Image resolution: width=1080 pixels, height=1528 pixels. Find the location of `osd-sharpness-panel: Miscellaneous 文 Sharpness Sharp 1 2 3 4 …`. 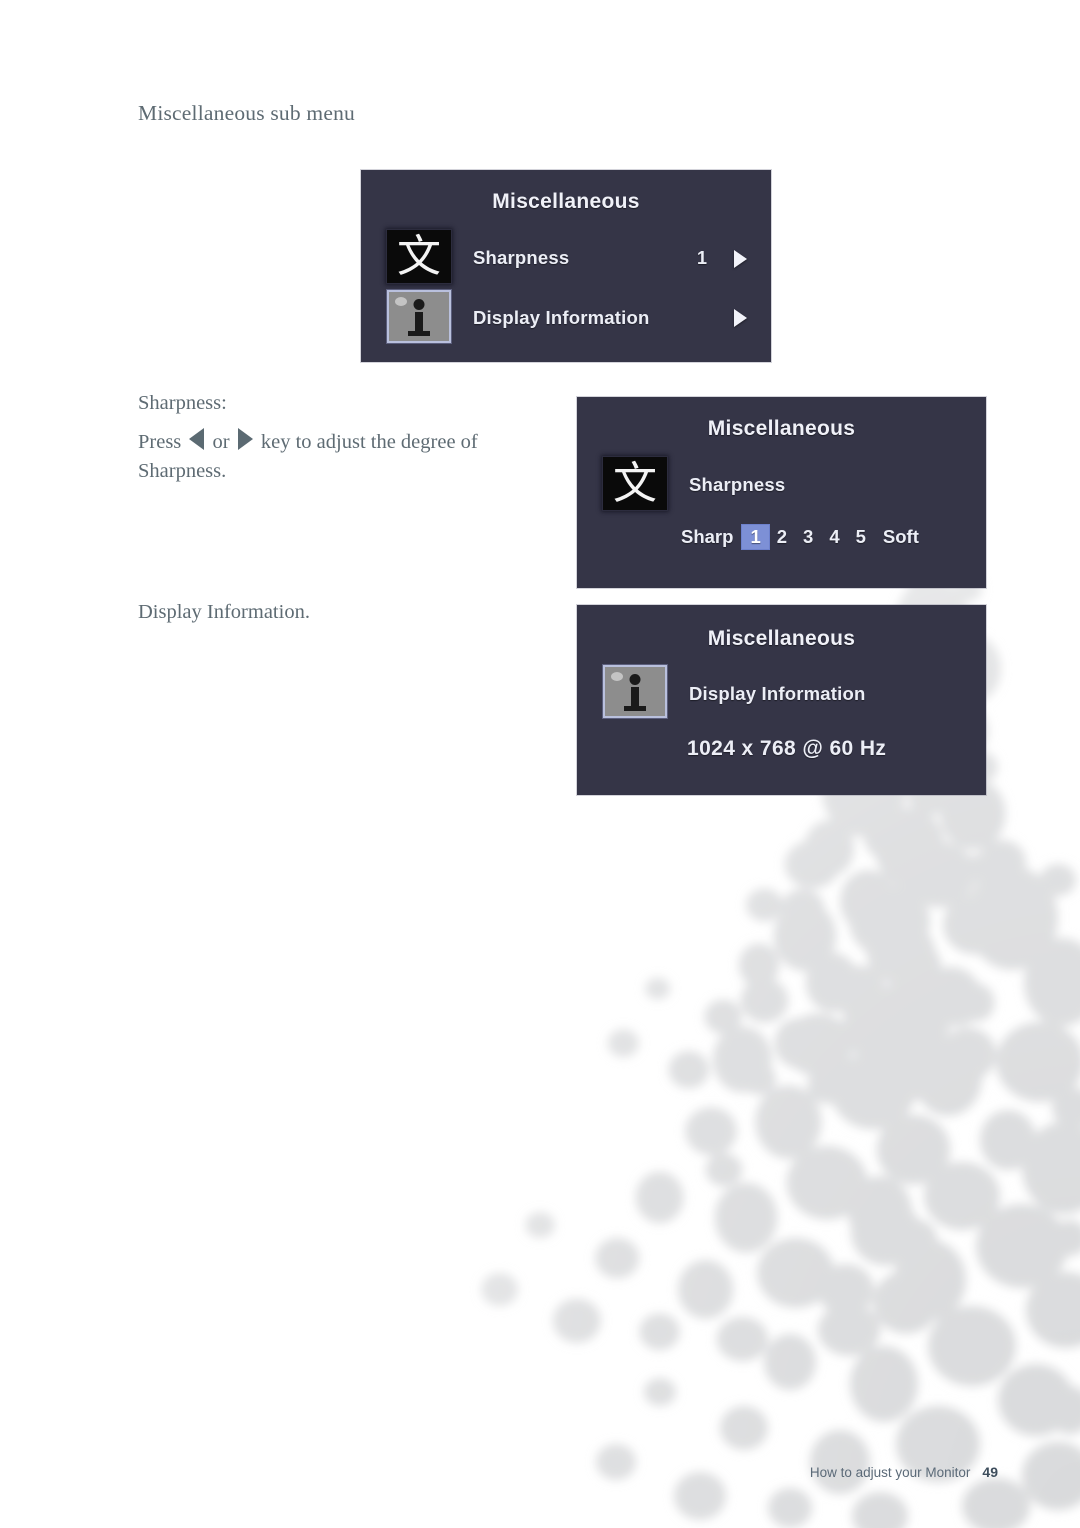

osd-sharpness-panel: Miscellaneous 文 Sharpness Sharp 1 2 3 4 … is located at coordinates (781, 492).